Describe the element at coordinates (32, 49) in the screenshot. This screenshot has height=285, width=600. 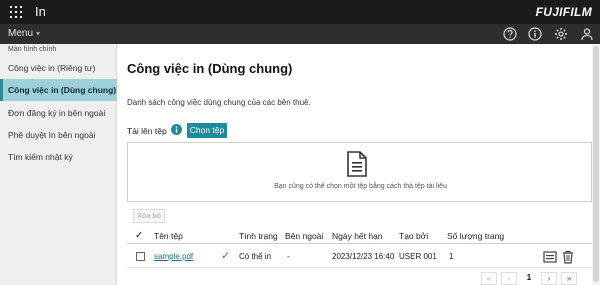
I see `sidebar-heading: Màn hình chính` at that location.